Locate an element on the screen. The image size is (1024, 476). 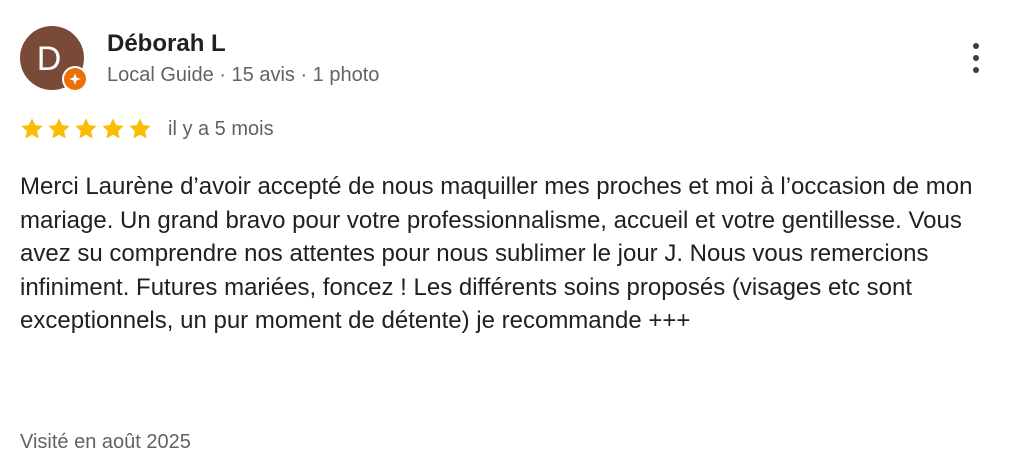
local-guide-star-icon is located at coordinates (75, 79).